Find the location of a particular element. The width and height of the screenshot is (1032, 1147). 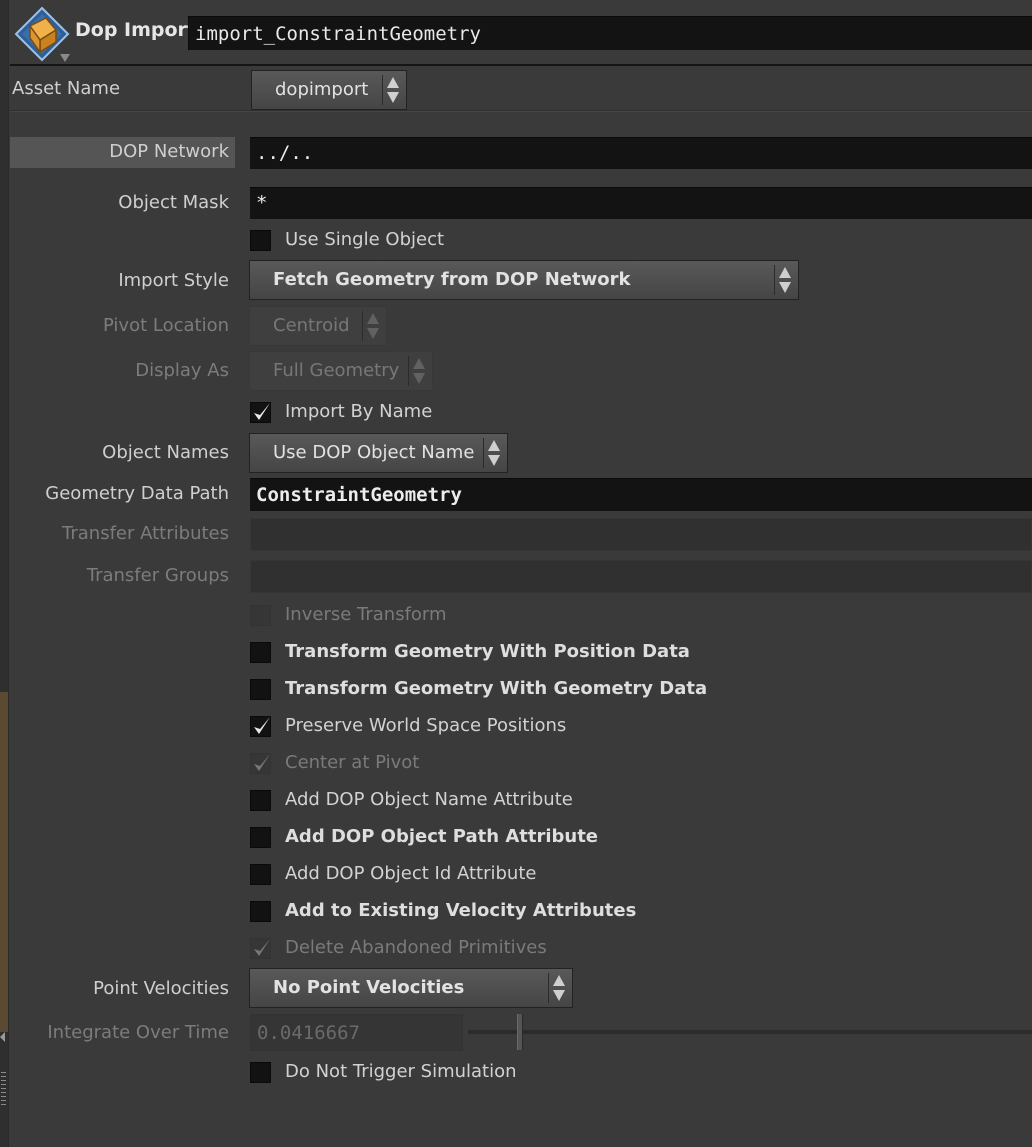

integrate-time-slider-handle is located at coordinates (520, 1032).